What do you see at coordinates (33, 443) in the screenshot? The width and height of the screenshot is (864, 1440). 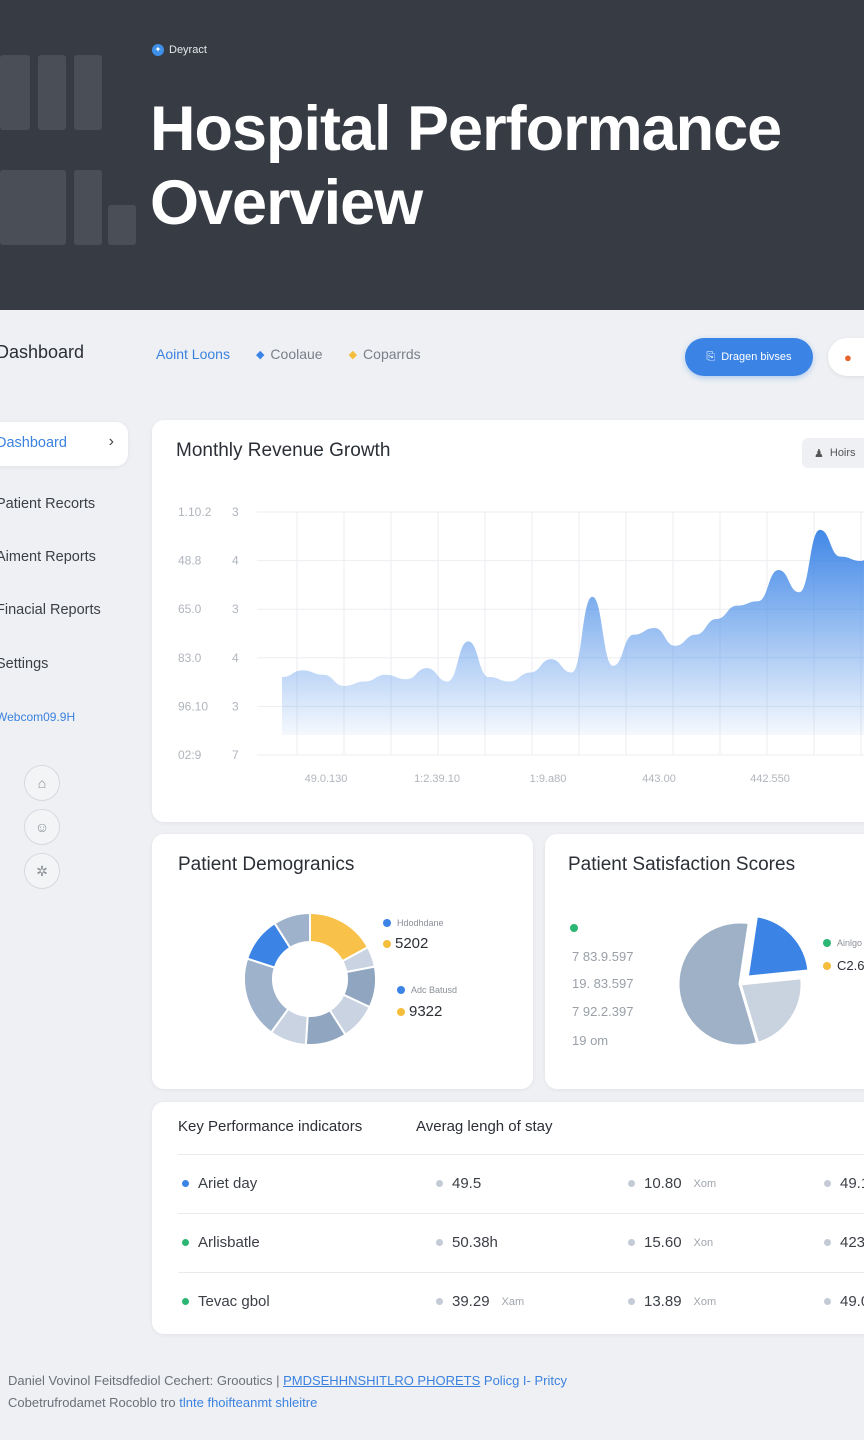 I see `sidebar-item-label: Dashboard` at bounding box center [33, 443].